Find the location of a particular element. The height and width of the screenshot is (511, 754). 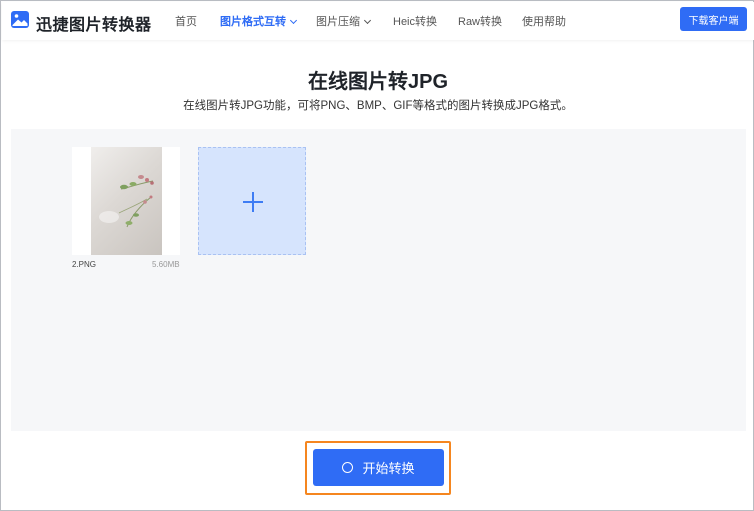

add-file-button is located at coordinates (252, 201).